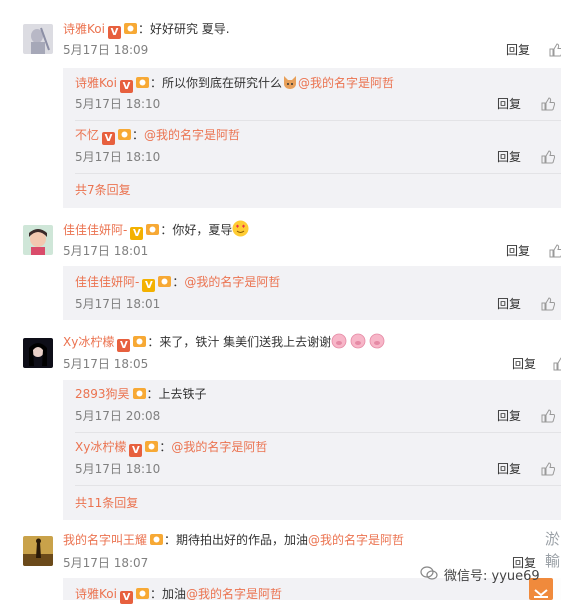 The width and height of the screenshot is (561, 604). Describe the element at coordinates (106, 503) in the screenshot. I see `more-replies-link: 共11条回复` at that location.